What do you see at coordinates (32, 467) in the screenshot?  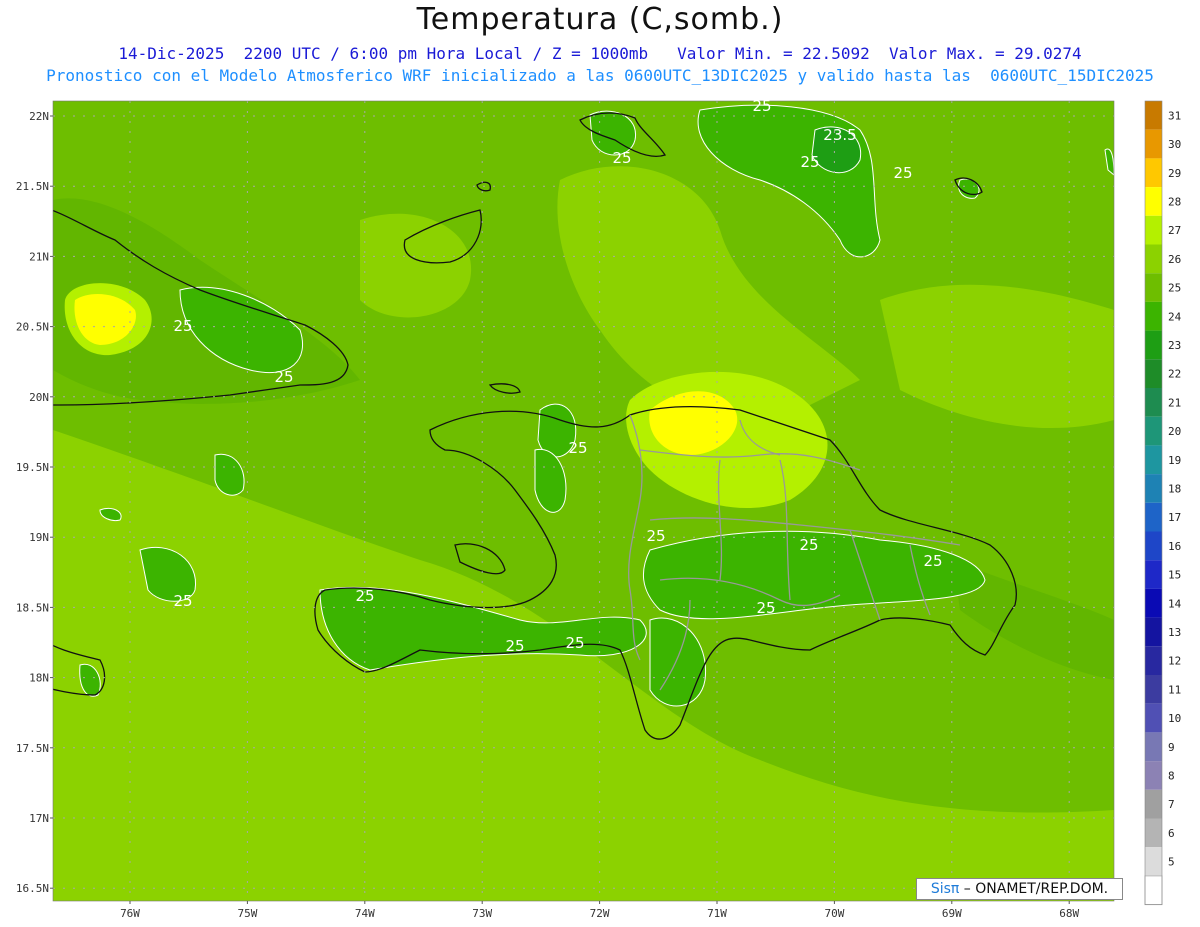 I see `latitude-label: 19.5N` at bounding box center [32, 467].